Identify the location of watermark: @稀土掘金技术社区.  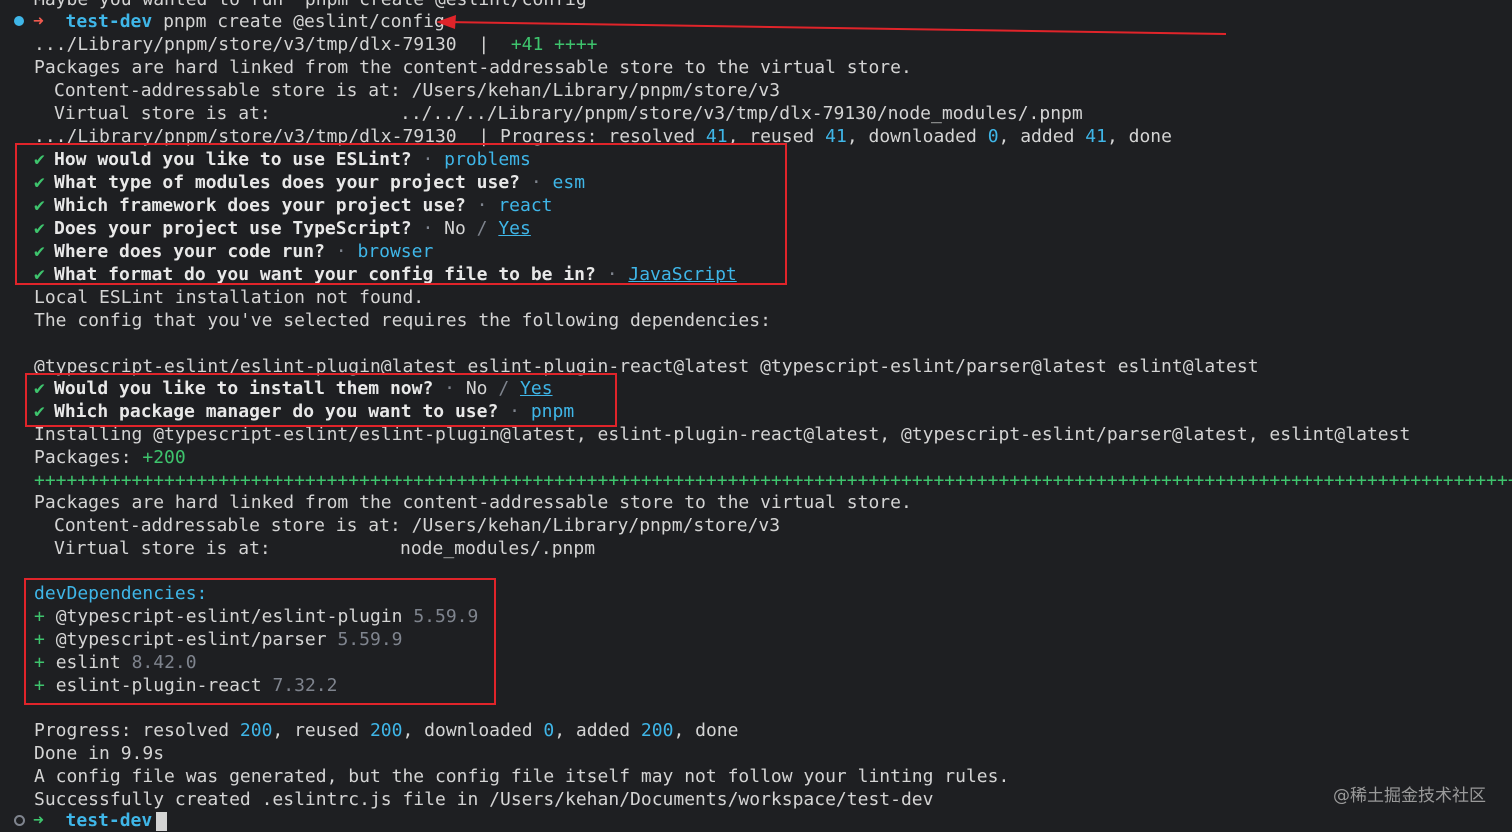
(1409, 796).